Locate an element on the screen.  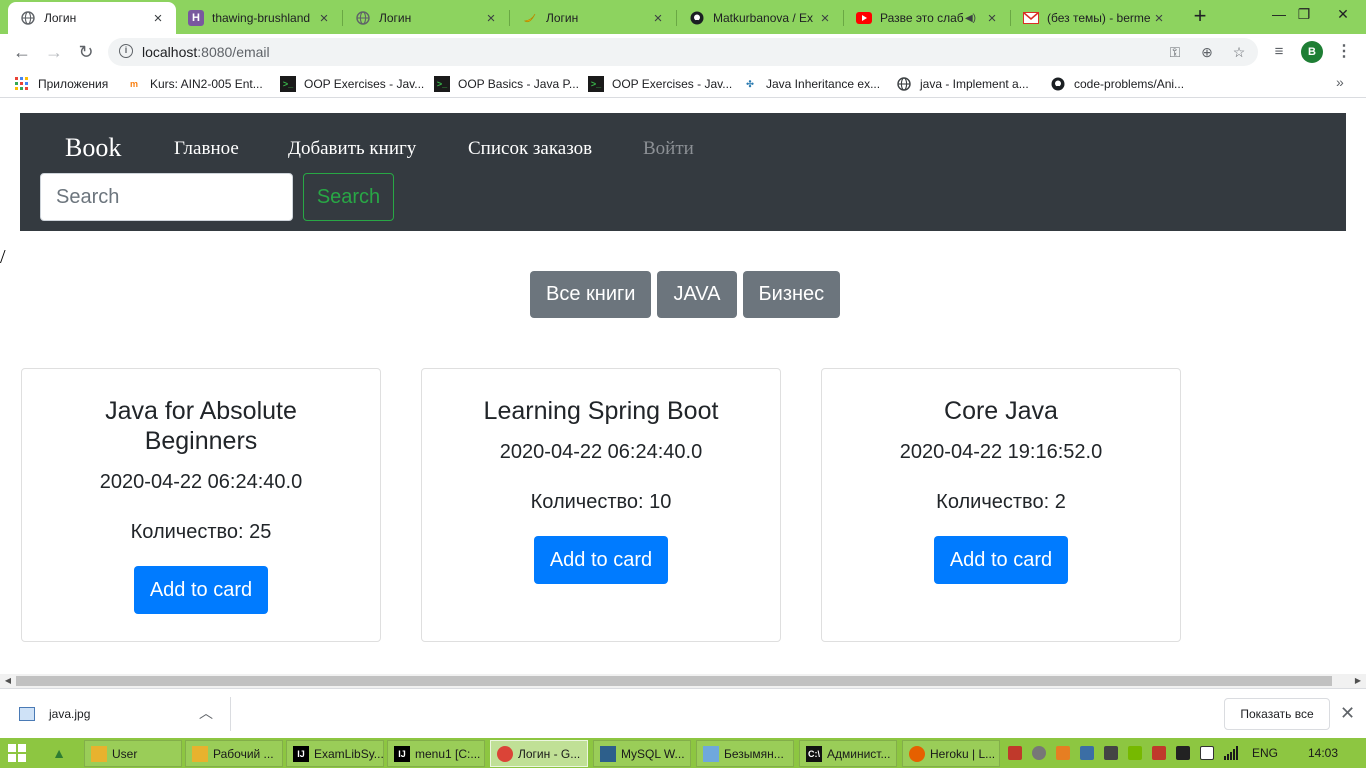
scroll-right-icon: ▶ is located at coordinates (1358, 681).